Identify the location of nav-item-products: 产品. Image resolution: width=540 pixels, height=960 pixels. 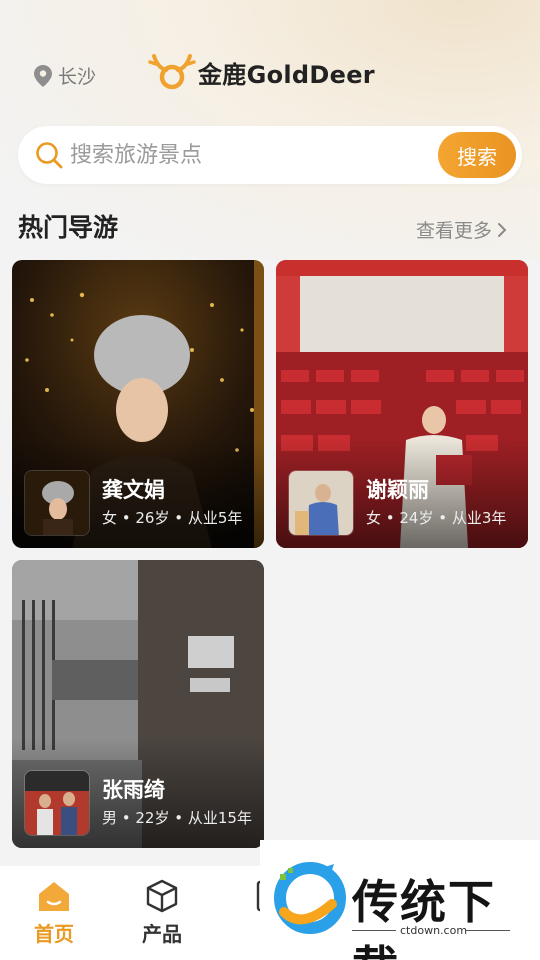
(162, 912).